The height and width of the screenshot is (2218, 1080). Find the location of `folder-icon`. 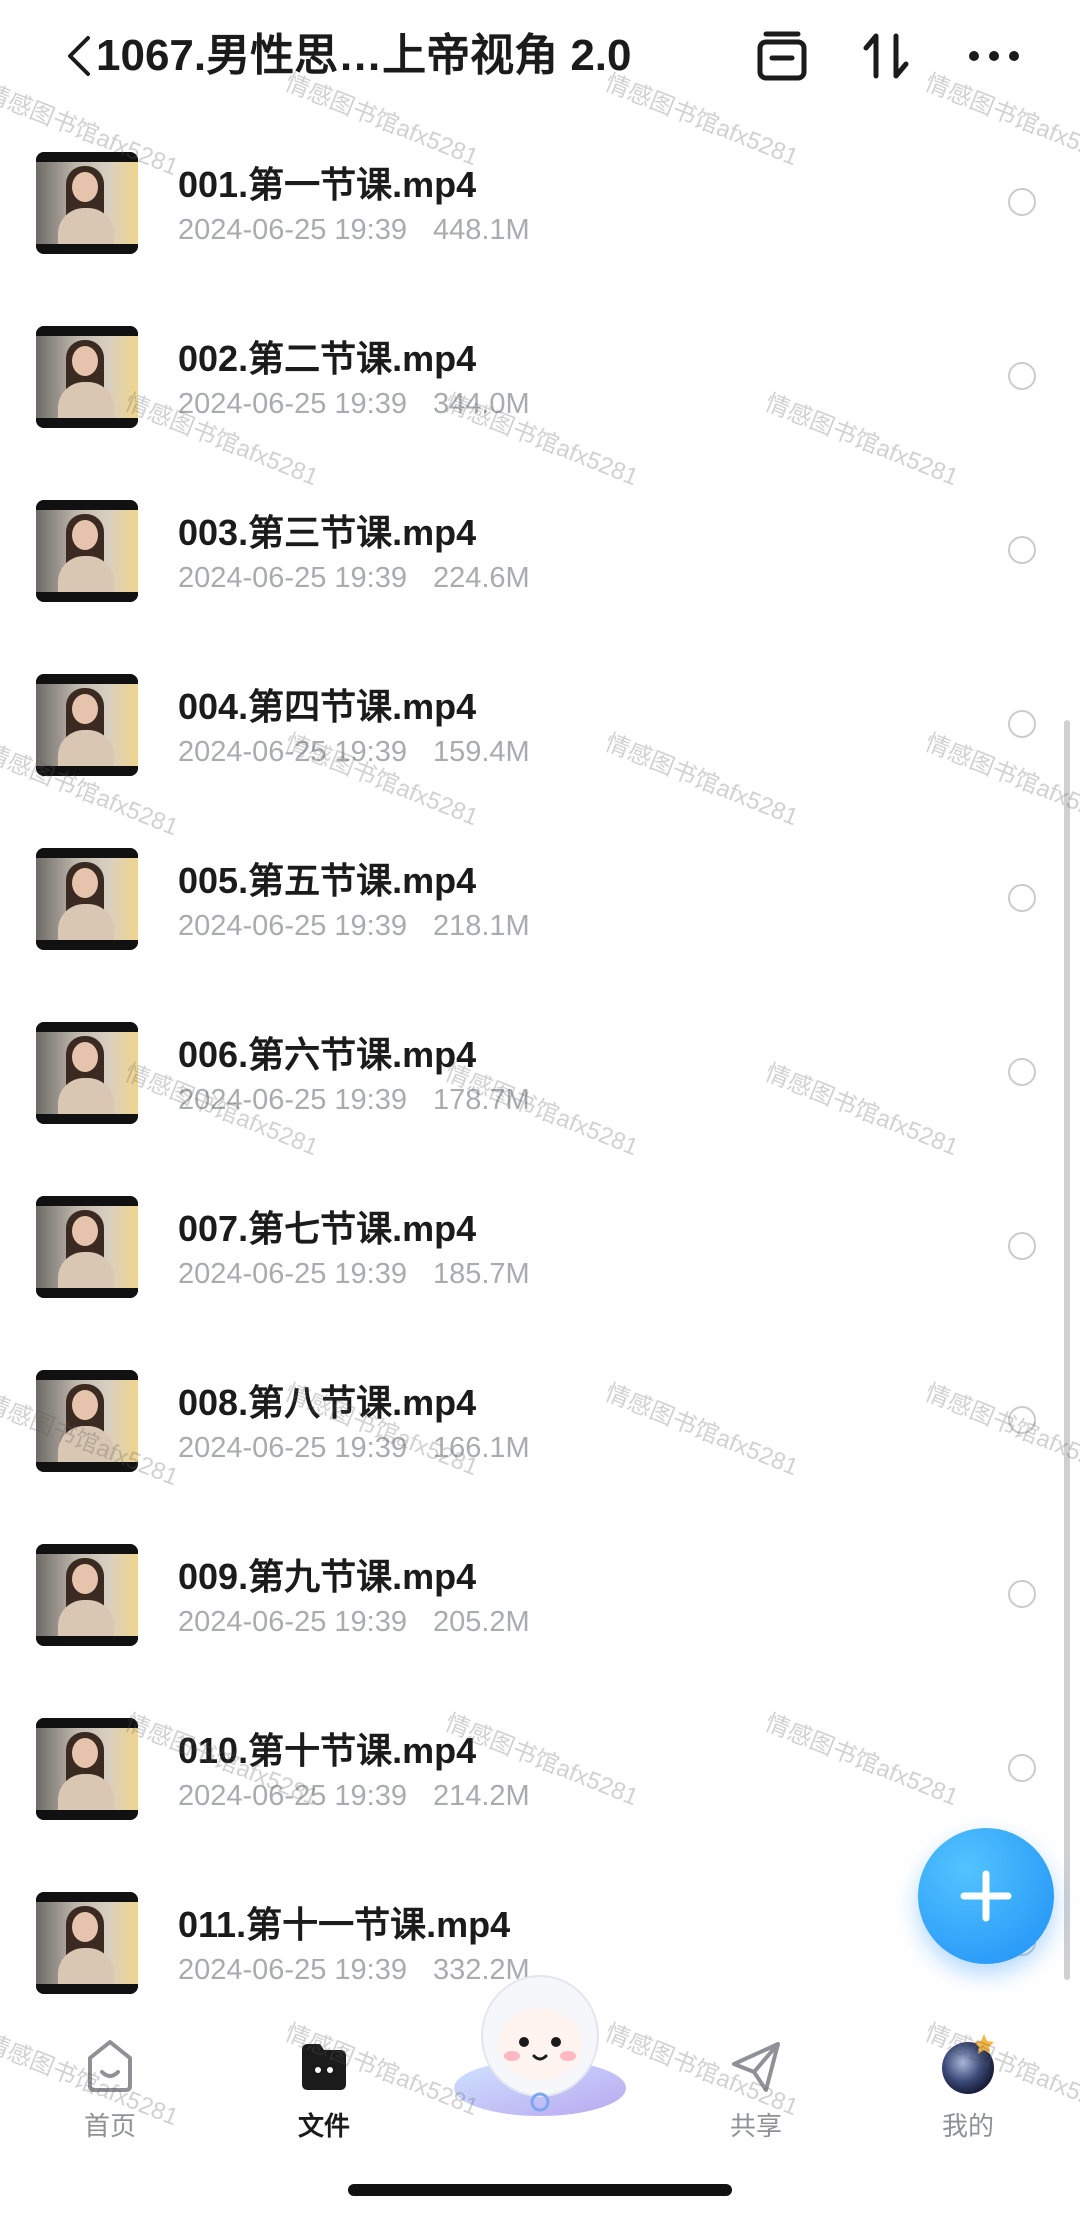

folder-icon is located at coordinates (324, 2067).